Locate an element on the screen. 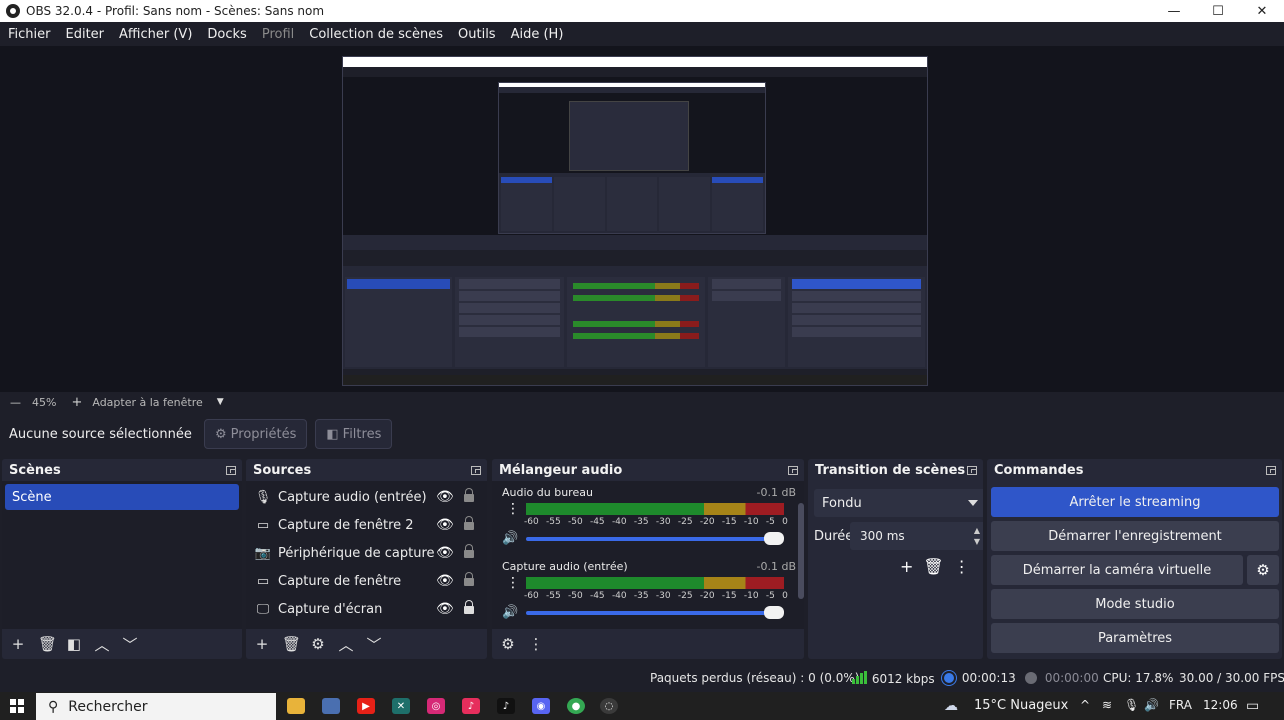 This screenshot has height=720, width=1284. mixer-scrollbar is located at coordinates (801, 551).